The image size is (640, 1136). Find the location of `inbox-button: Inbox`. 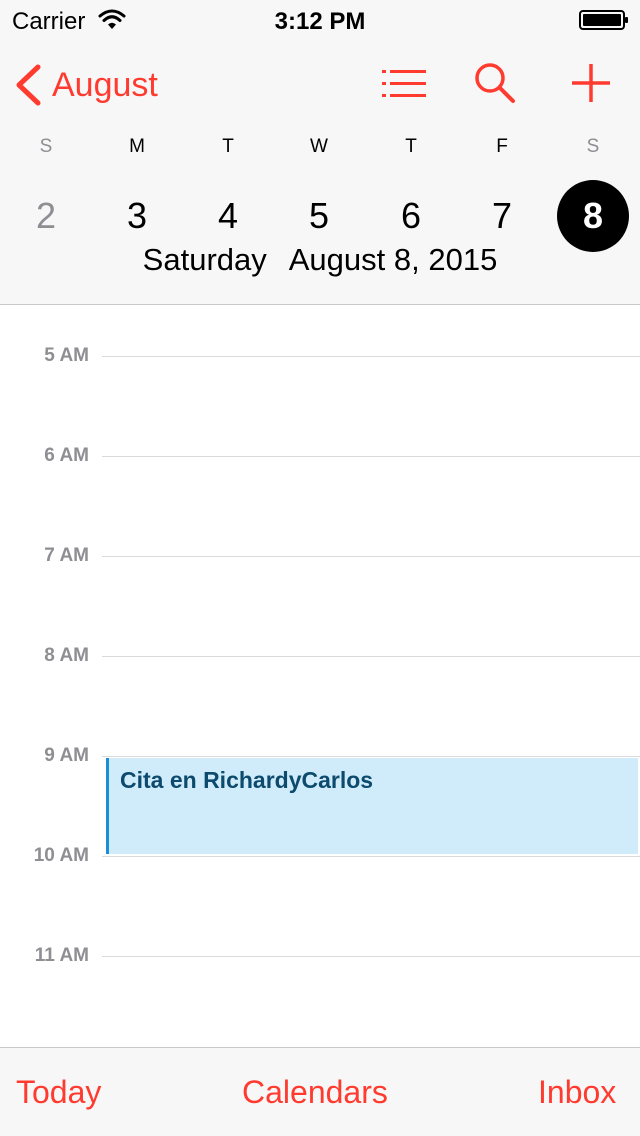

inbox-button: Inbox is located at coordinates (577, 1092).